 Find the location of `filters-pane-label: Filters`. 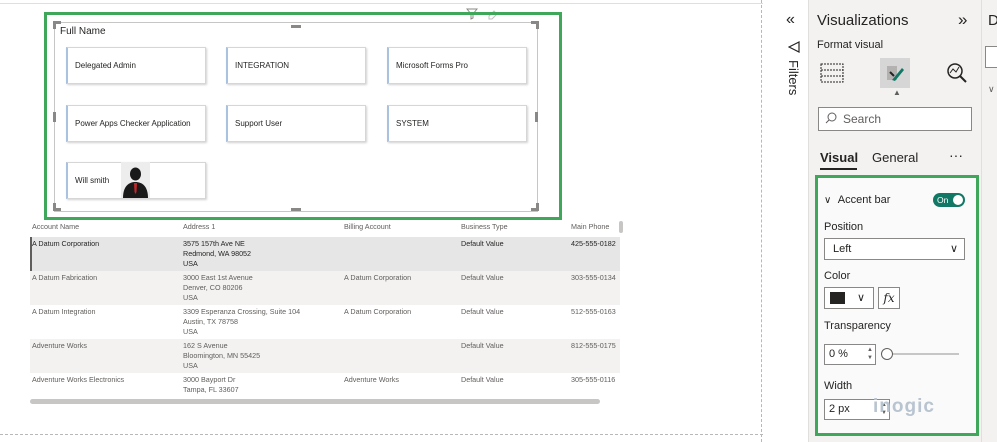

filters-pane-label: Filters is located at coordinates (793, 77).